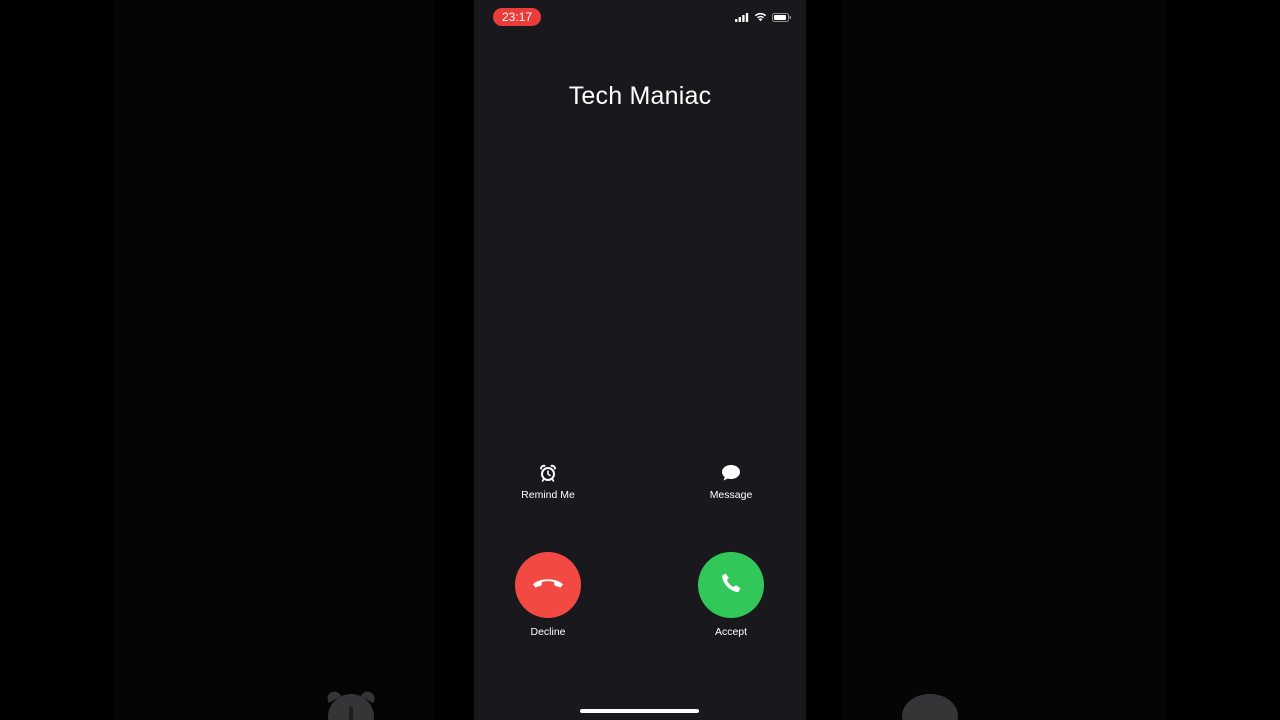  Describe the element at coordinates (731, 495) in the screenshot. I see `message-label: Message` at that location.